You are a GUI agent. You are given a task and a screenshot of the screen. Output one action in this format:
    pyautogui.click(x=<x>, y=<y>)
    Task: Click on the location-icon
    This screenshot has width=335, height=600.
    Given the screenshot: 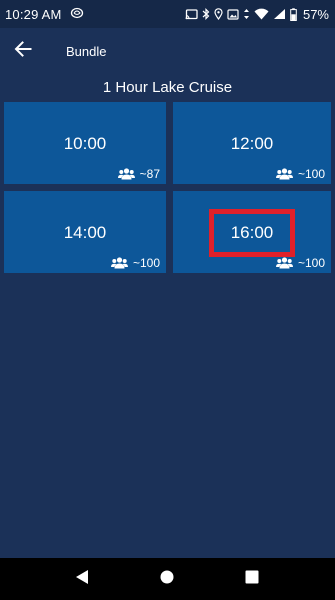 What is the action you would take?
    pyautogui.click(x=218, y=14)
    